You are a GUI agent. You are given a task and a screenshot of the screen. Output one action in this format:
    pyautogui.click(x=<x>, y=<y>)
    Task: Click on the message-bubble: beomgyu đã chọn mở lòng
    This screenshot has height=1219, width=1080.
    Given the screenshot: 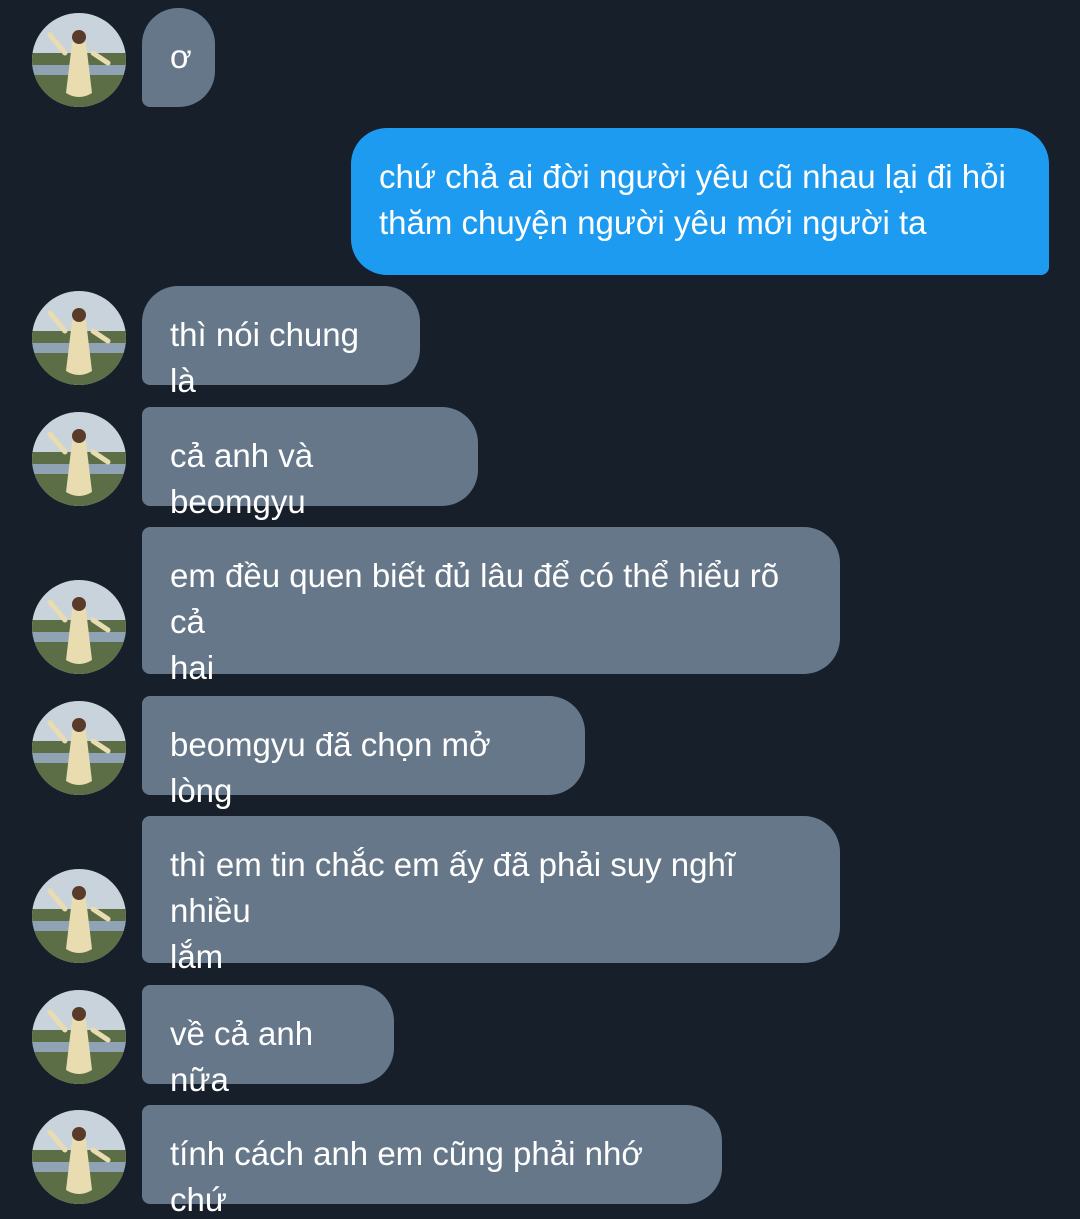 What is the action you would take?
    pyautogui.click(x=363, y=752)
    